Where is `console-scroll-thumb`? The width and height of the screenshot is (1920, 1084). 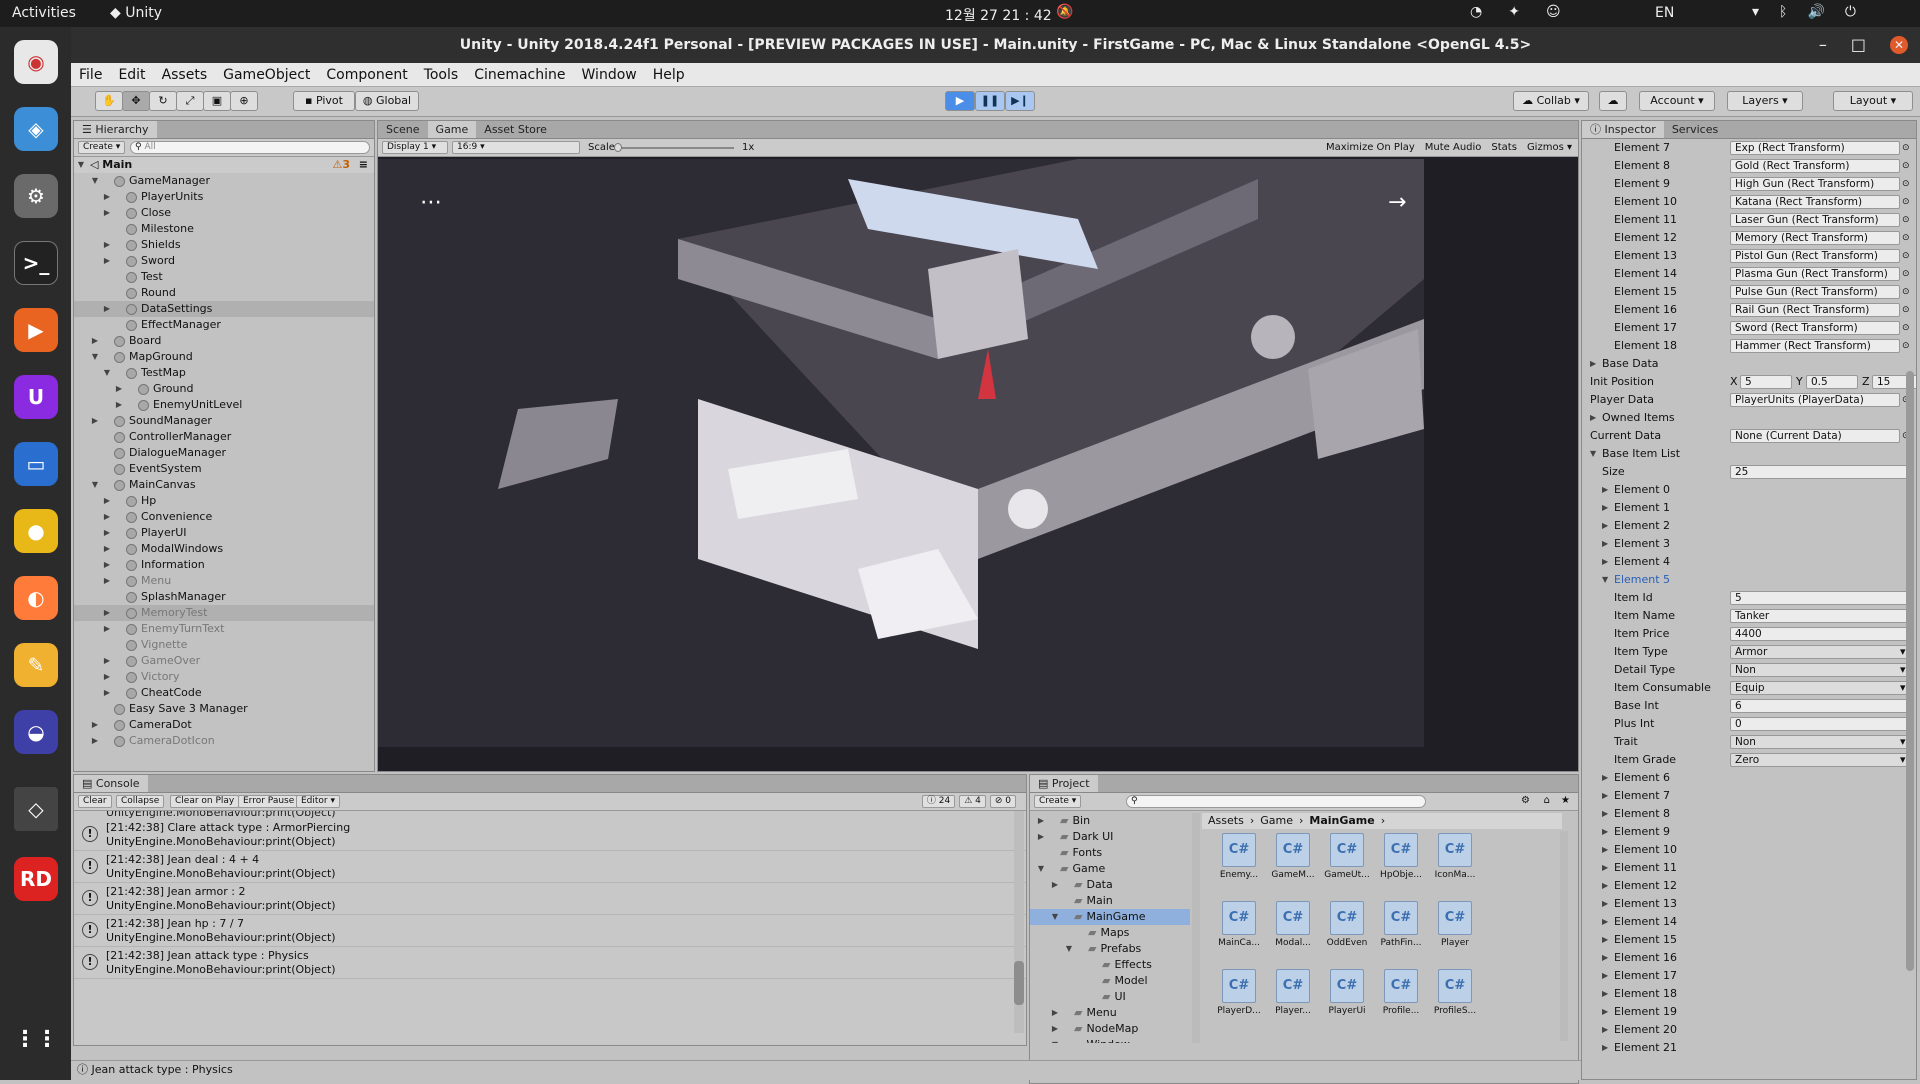 console-scroll-thumb is located at coordinates (1019, 983).